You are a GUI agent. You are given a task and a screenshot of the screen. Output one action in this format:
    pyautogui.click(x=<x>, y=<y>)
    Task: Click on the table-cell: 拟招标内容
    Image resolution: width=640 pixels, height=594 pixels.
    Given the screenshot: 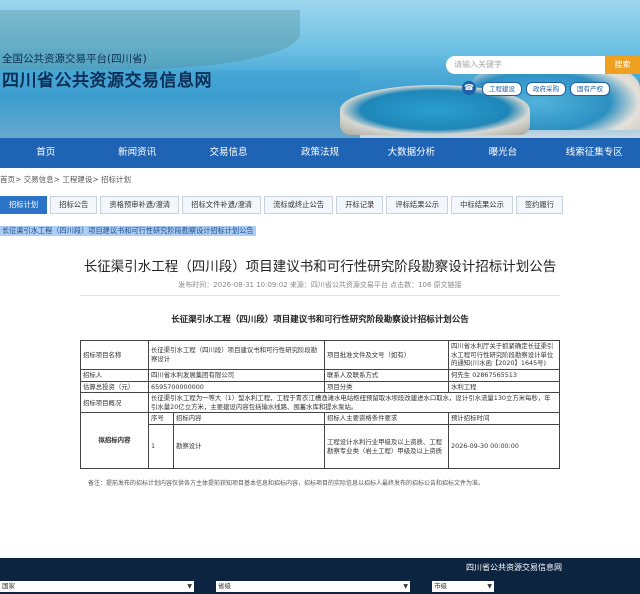 What is the action you would take?
    pyautogui.click(x=114, y=441)
    